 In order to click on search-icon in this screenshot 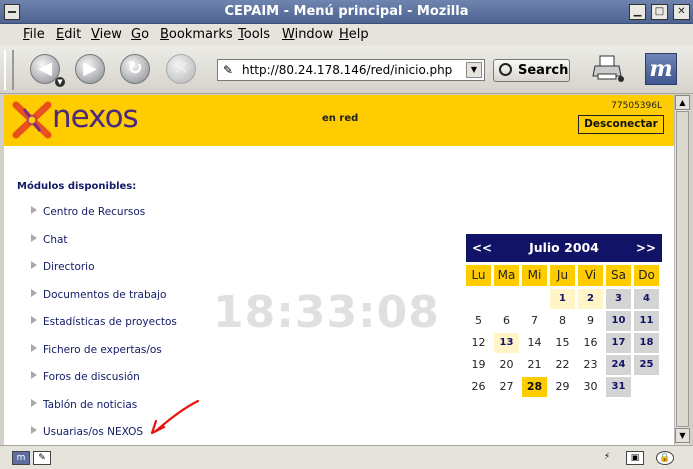, I will do `click(505, 69)`.